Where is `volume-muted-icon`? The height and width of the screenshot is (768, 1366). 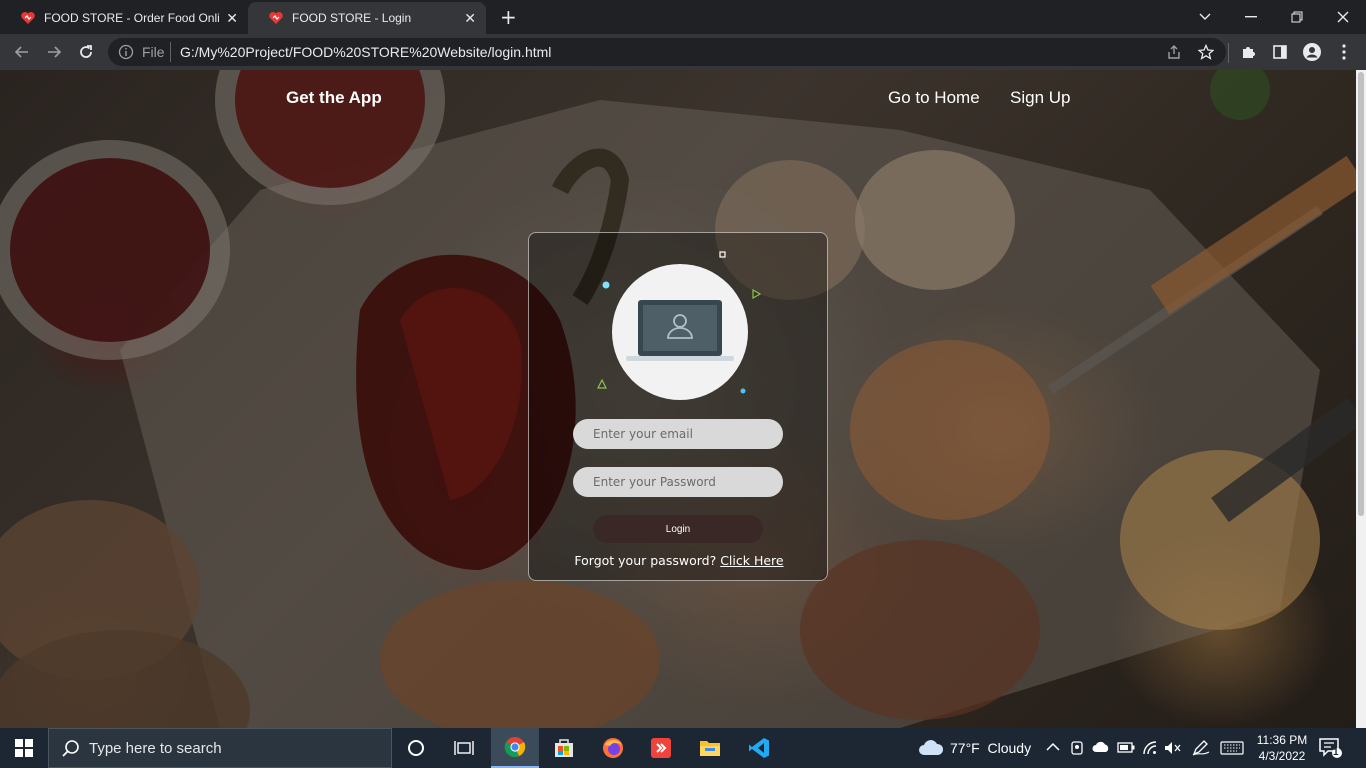 volume-muted-icon is located at coordinates (1173, 748).